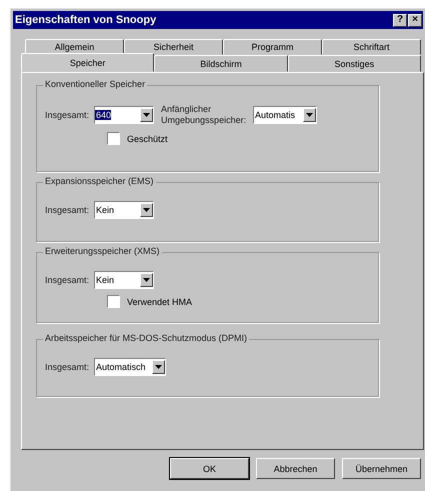 This screenshot has width=425, height=491. What do you see at coordinates (99, 181) in the screenshot?
I see `group-title: Expansionsspeicher (EMS)` at bounding box center [99, 181].